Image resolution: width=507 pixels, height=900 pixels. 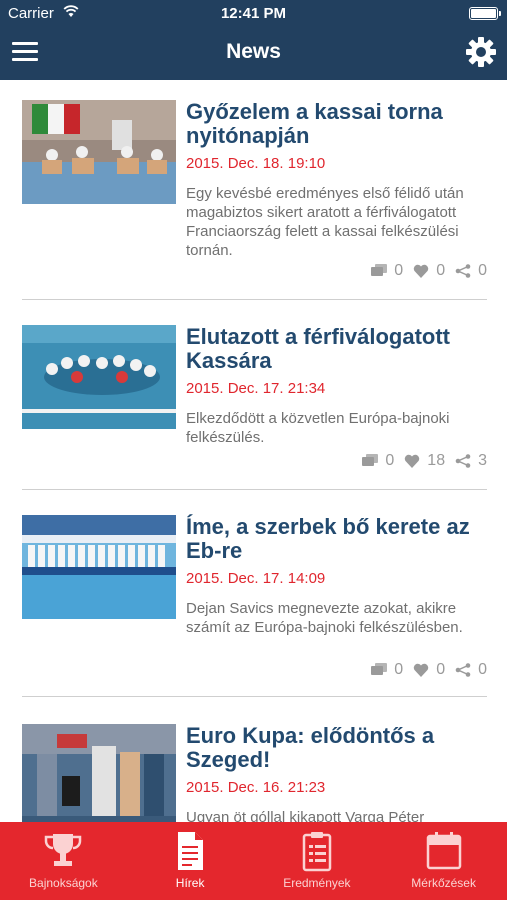 What do you see at coordinates (443, 883) in the screenshot?
I see `tab-label: Mérkőzések` at bounding box center [443, 883].